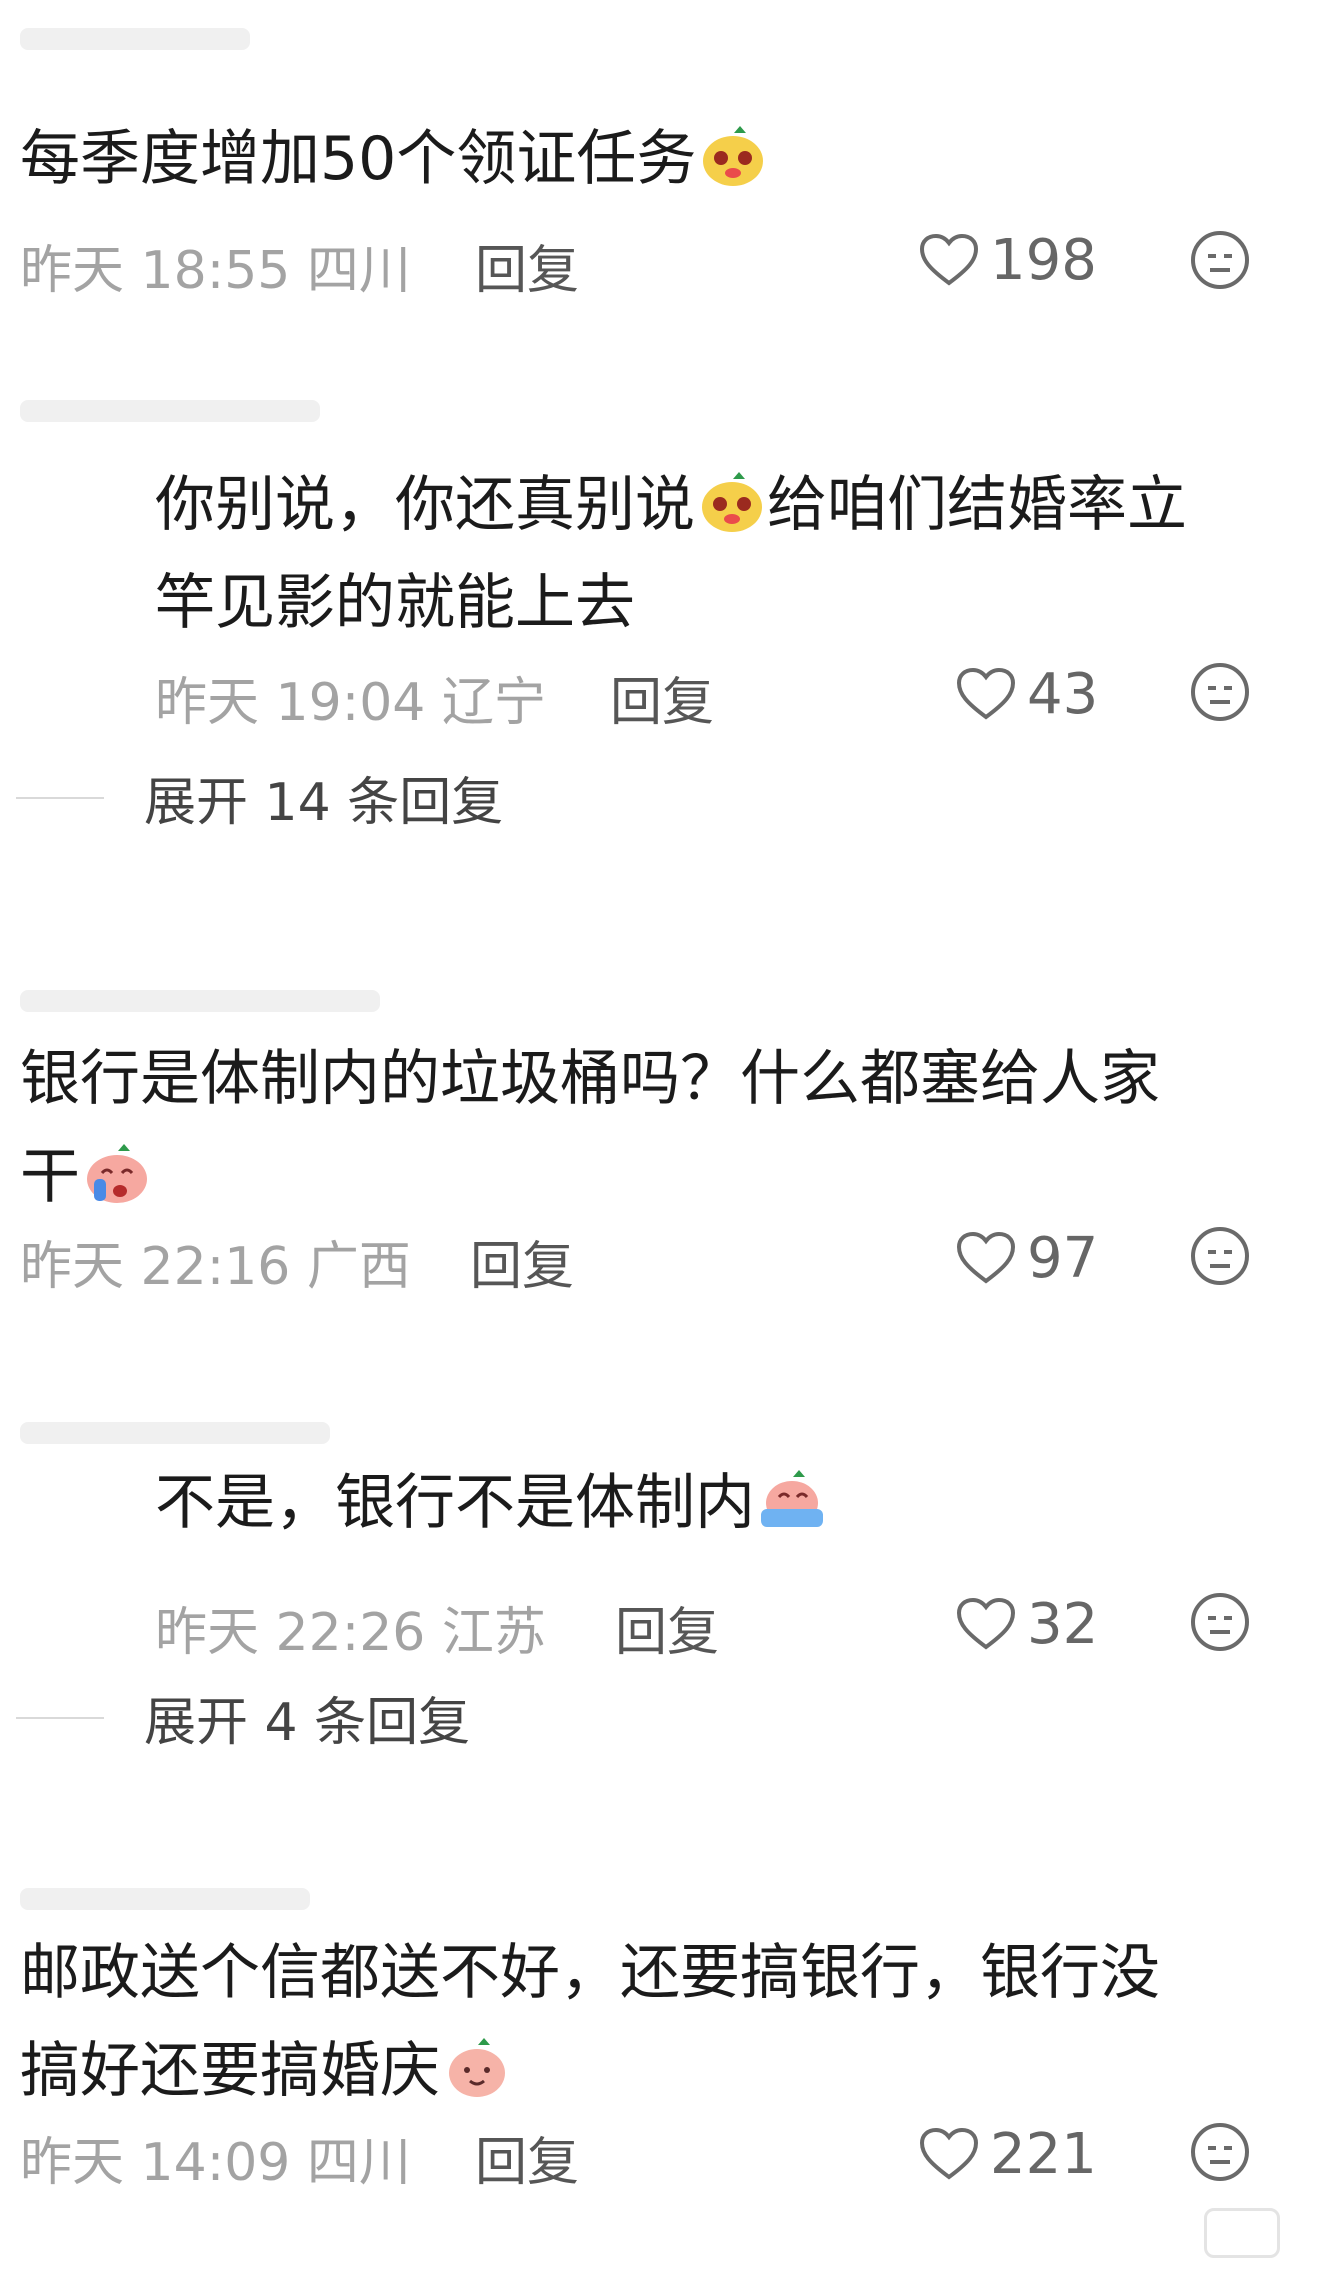  I want to click on like-button: 97, so click(1026, 1258).